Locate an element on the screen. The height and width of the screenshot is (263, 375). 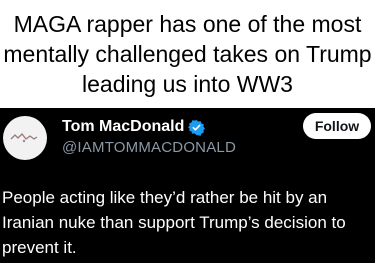
author-handle: @IAMTOMMACDONALD is located at coordinates (149, 148).